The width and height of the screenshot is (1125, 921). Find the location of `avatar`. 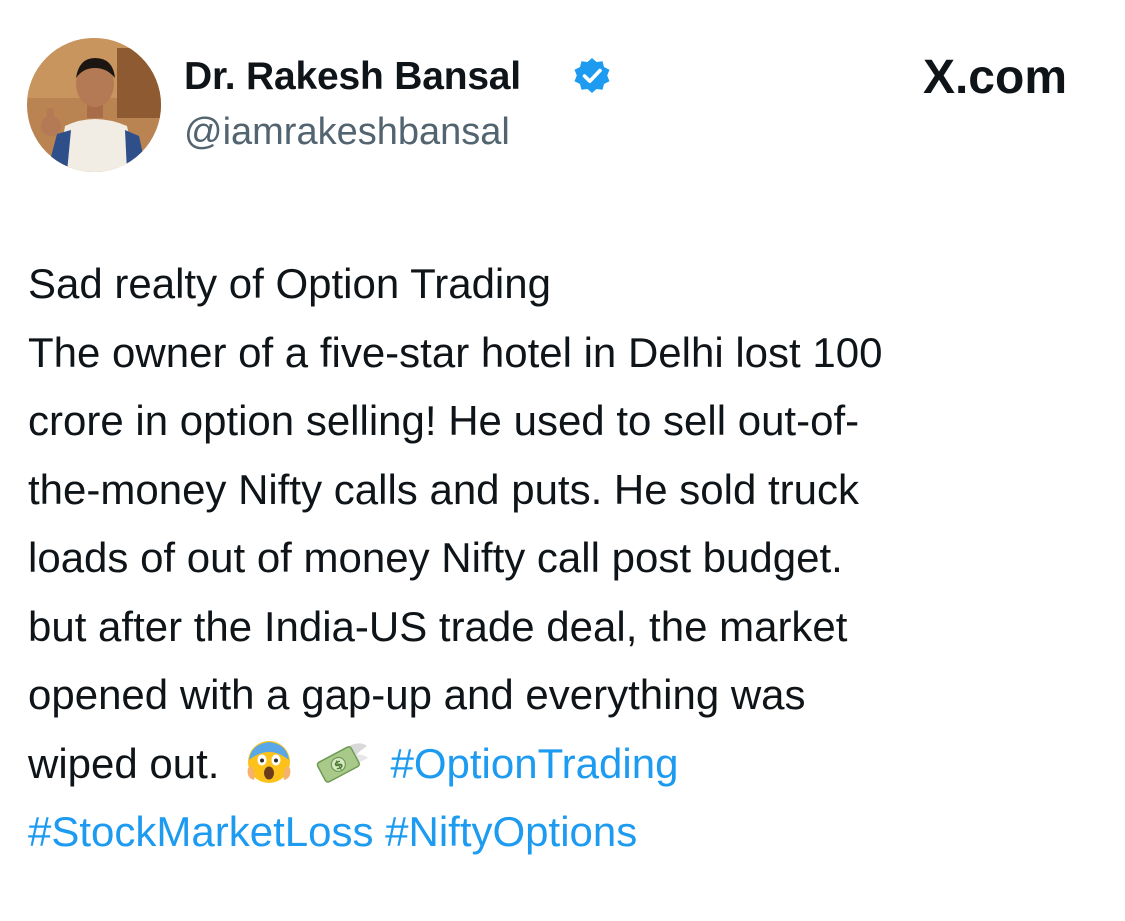

avatar is located at coordinates (94, 105).